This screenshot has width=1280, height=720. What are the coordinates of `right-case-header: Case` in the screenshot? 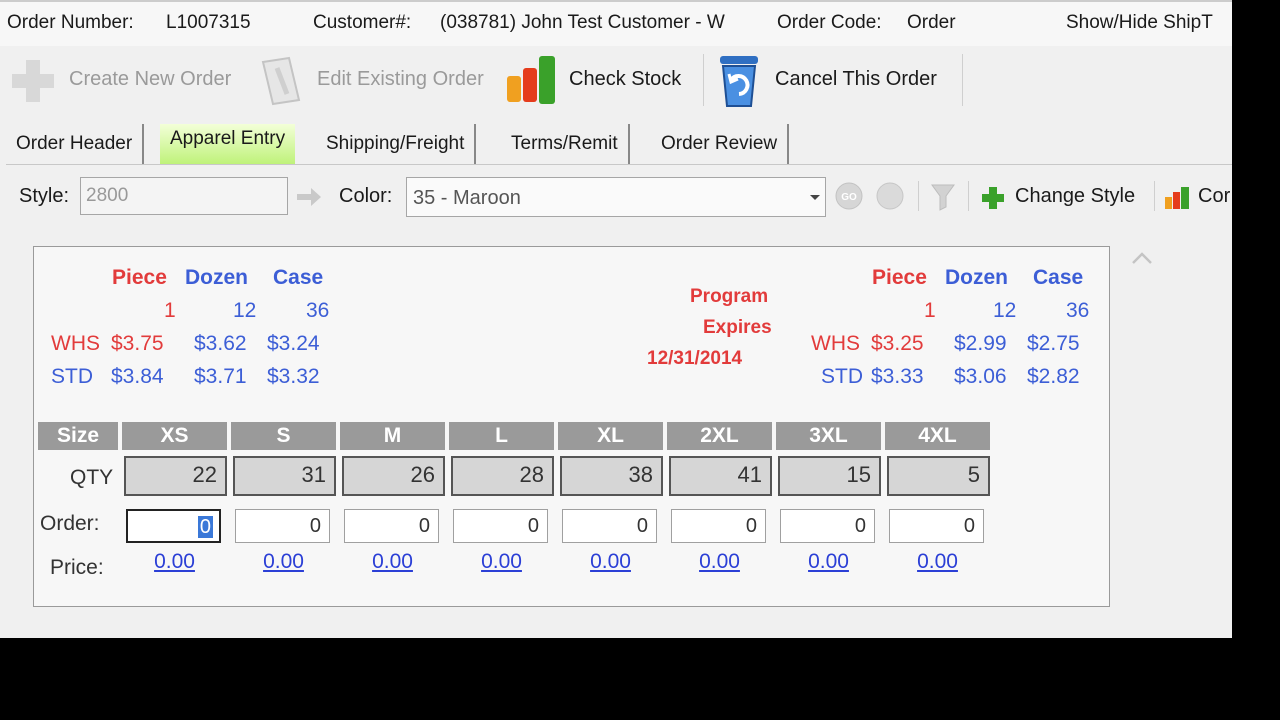 It's located at (1058, 277).